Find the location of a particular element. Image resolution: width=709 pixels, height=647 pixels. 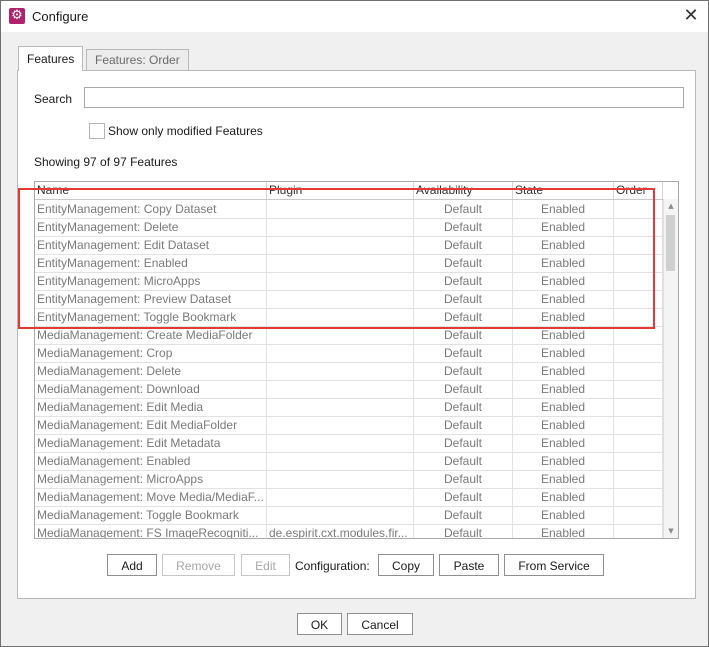

column-header-availability: Availability is located at coordinates (463, 190).